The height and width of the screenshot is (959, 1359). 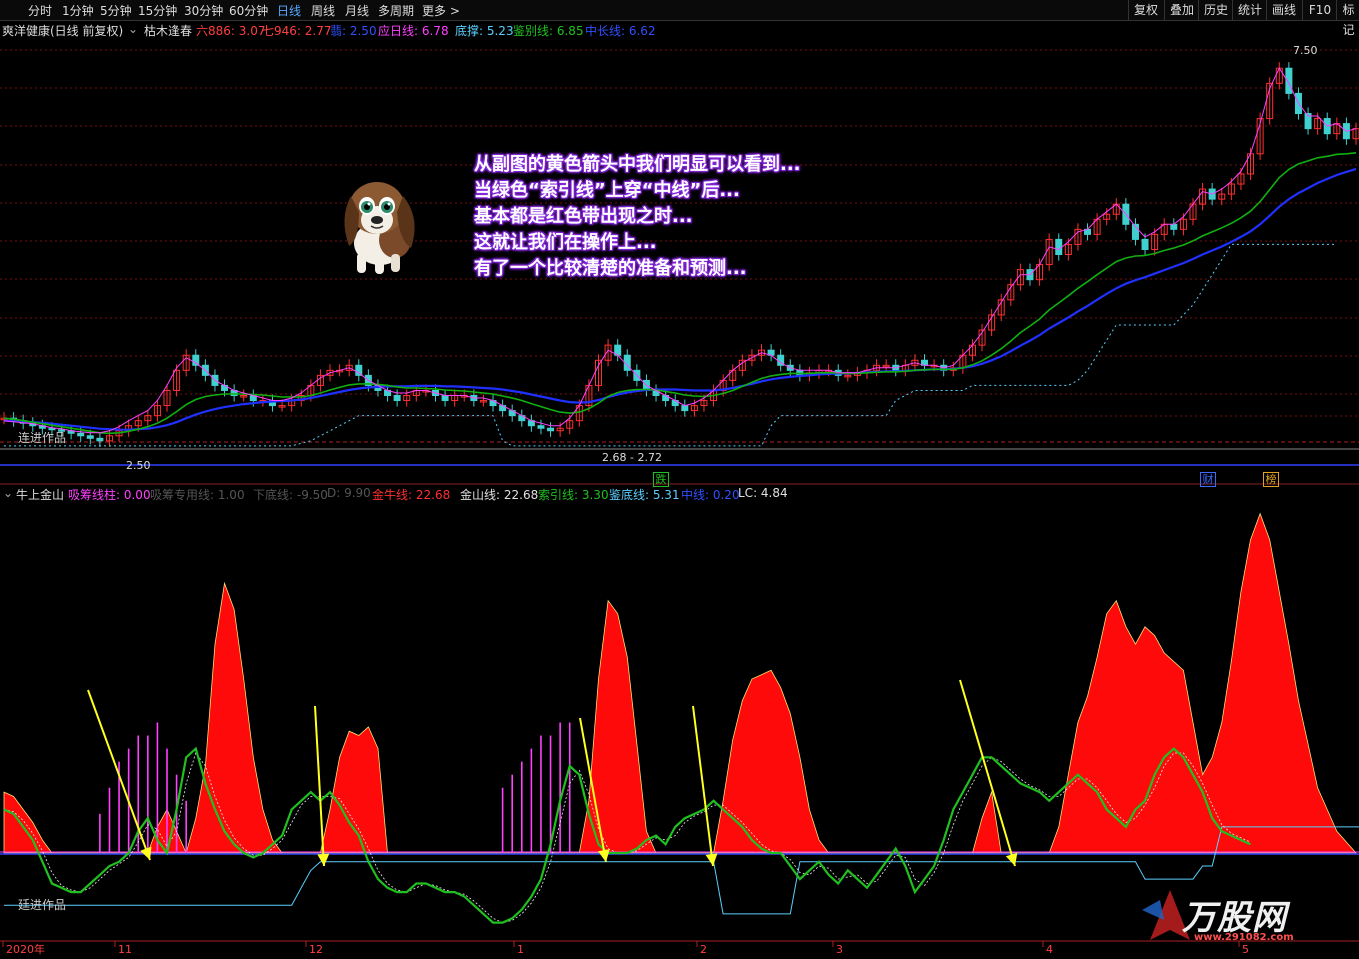 I want to click on time-label: 3, so click(x=839, y=949).